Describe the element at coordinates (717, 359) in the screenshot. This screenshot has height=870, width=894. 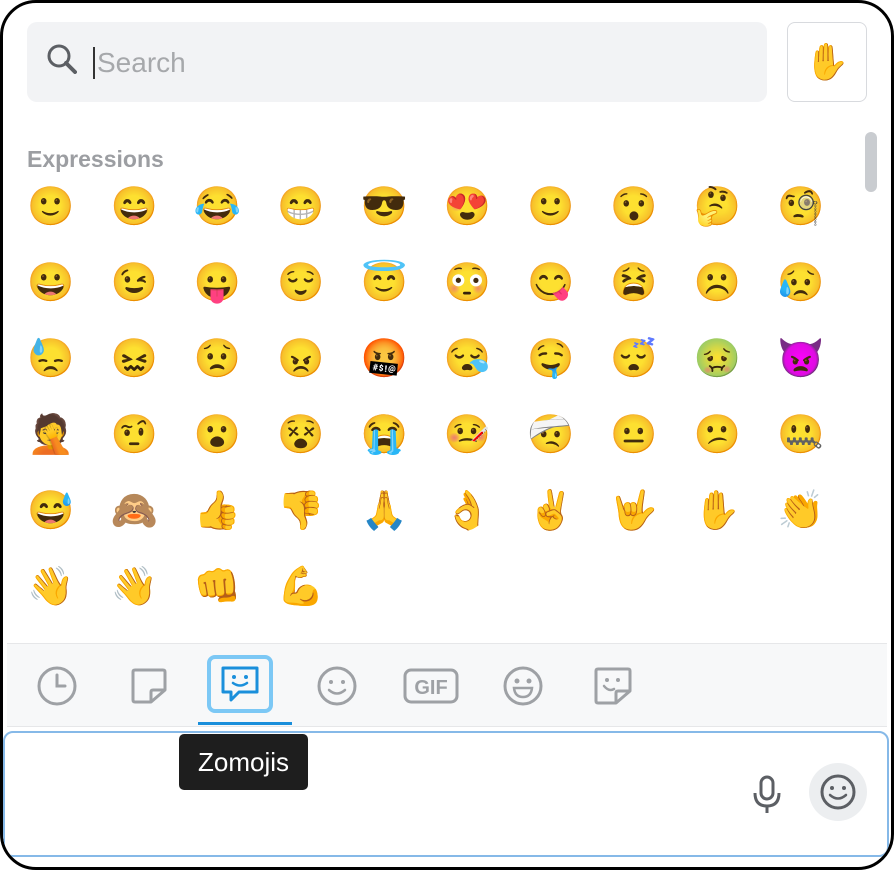
I see `emoji-item: 🤢` at that location.